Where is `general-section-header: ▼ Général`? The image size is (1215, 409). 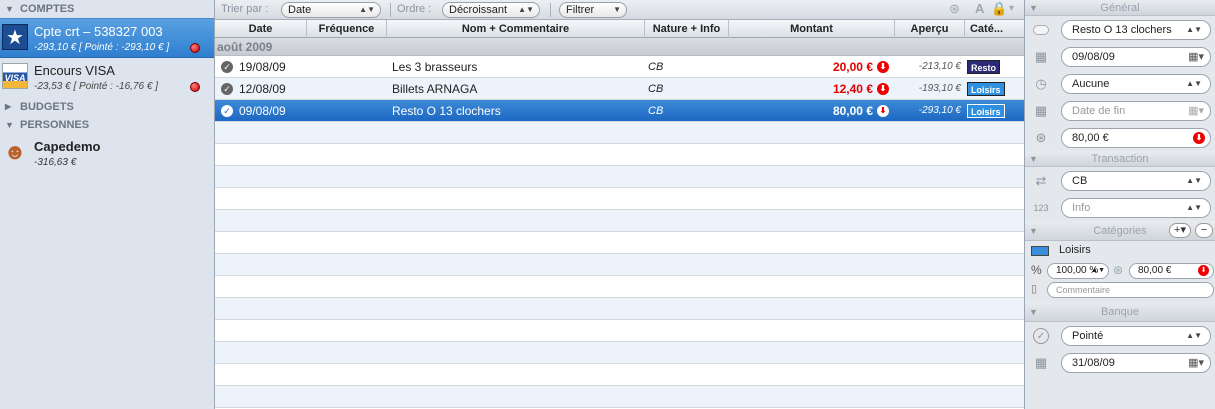 general-section-header: ▼ Général is located at coordinates (1120, 8).